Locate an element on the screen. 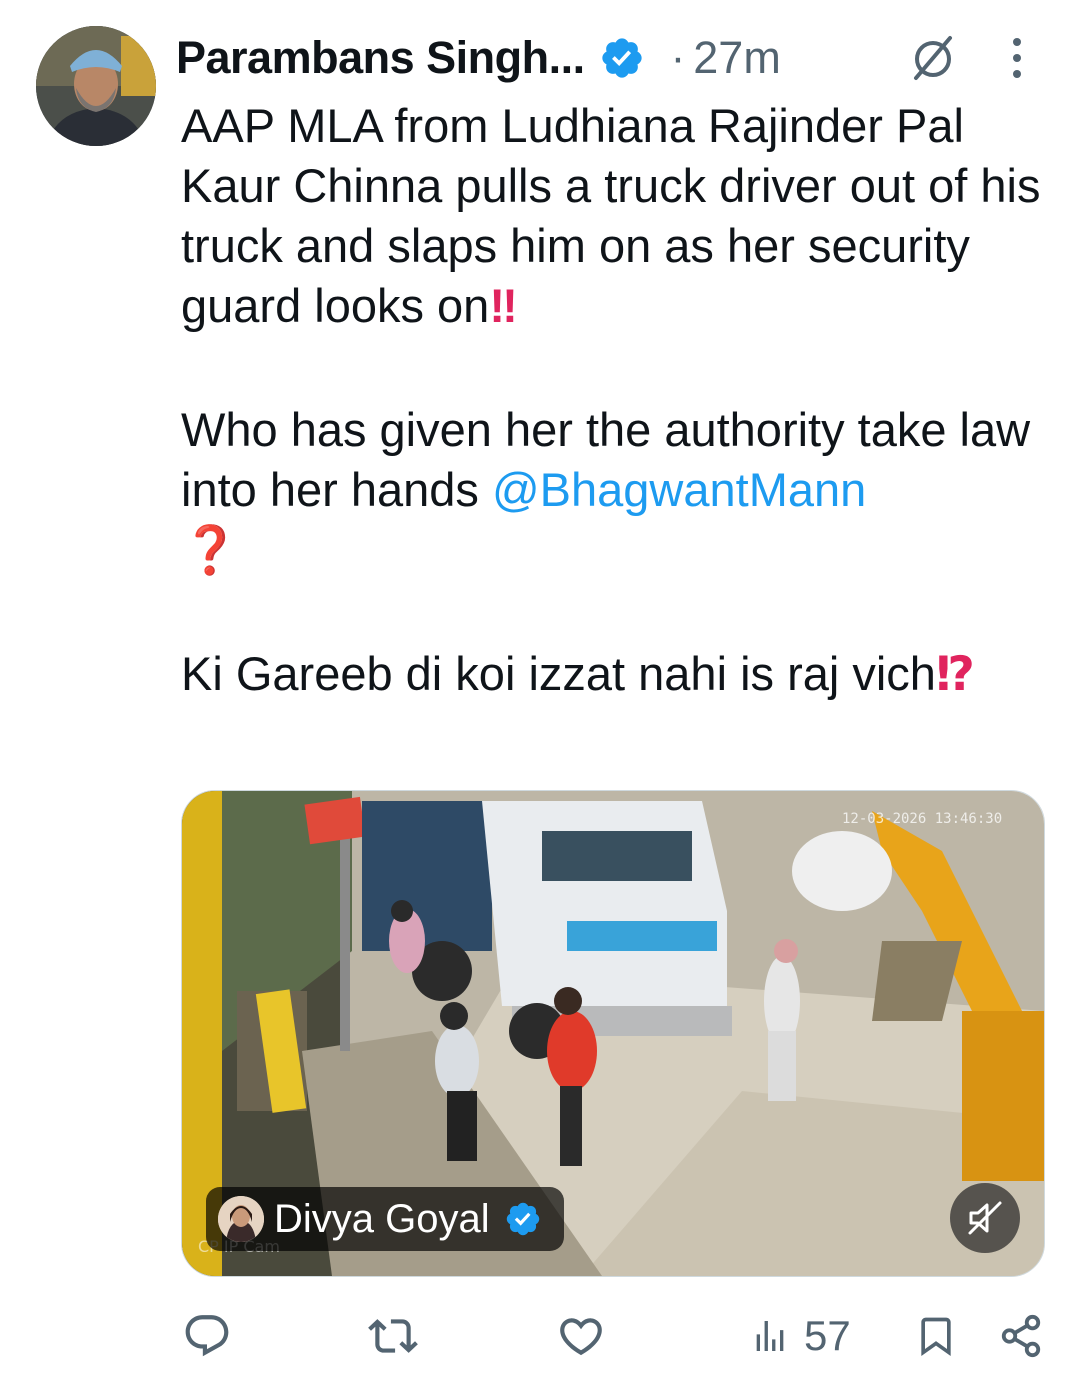 The image size is (1080, 1378). speaker-muted-icon is located at coordinates (985, 1218).